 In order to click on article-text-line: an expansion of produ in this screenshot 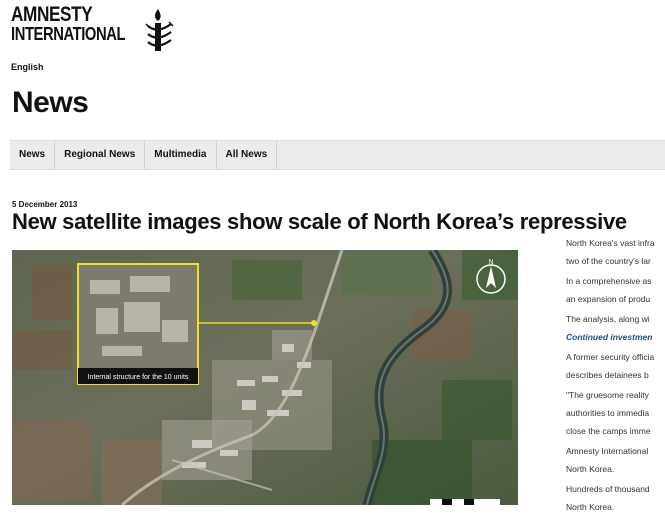, I will do `click(608, 299)`.